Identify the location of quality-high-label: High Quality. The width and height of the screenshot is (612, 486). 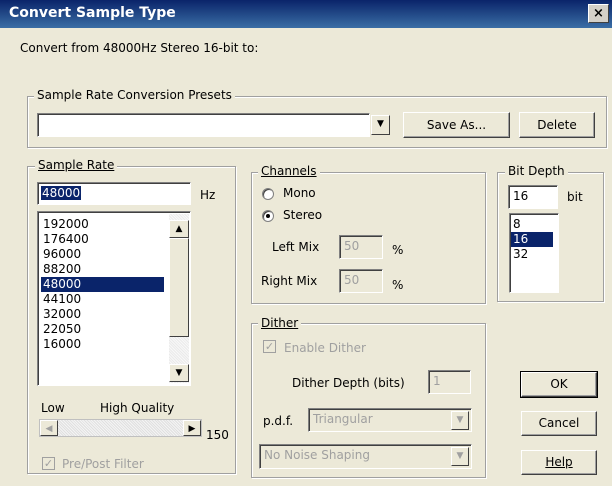
(137, 408).